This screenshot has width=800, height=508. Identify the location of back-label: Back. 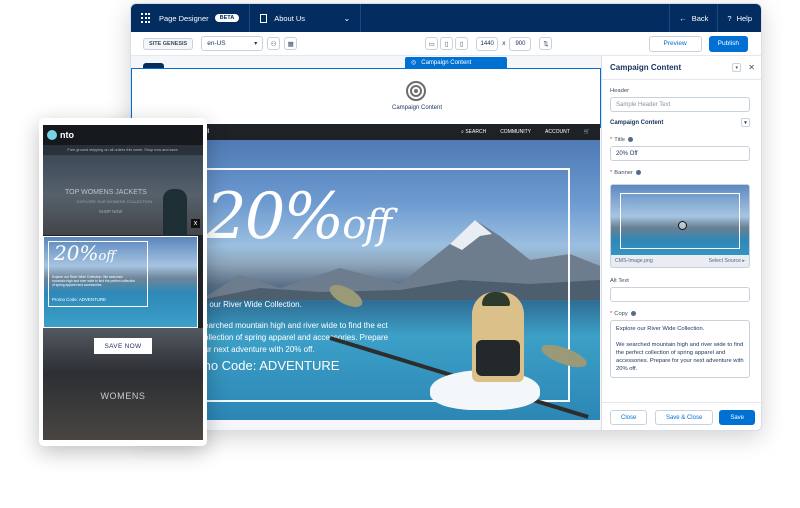
(700, 18).